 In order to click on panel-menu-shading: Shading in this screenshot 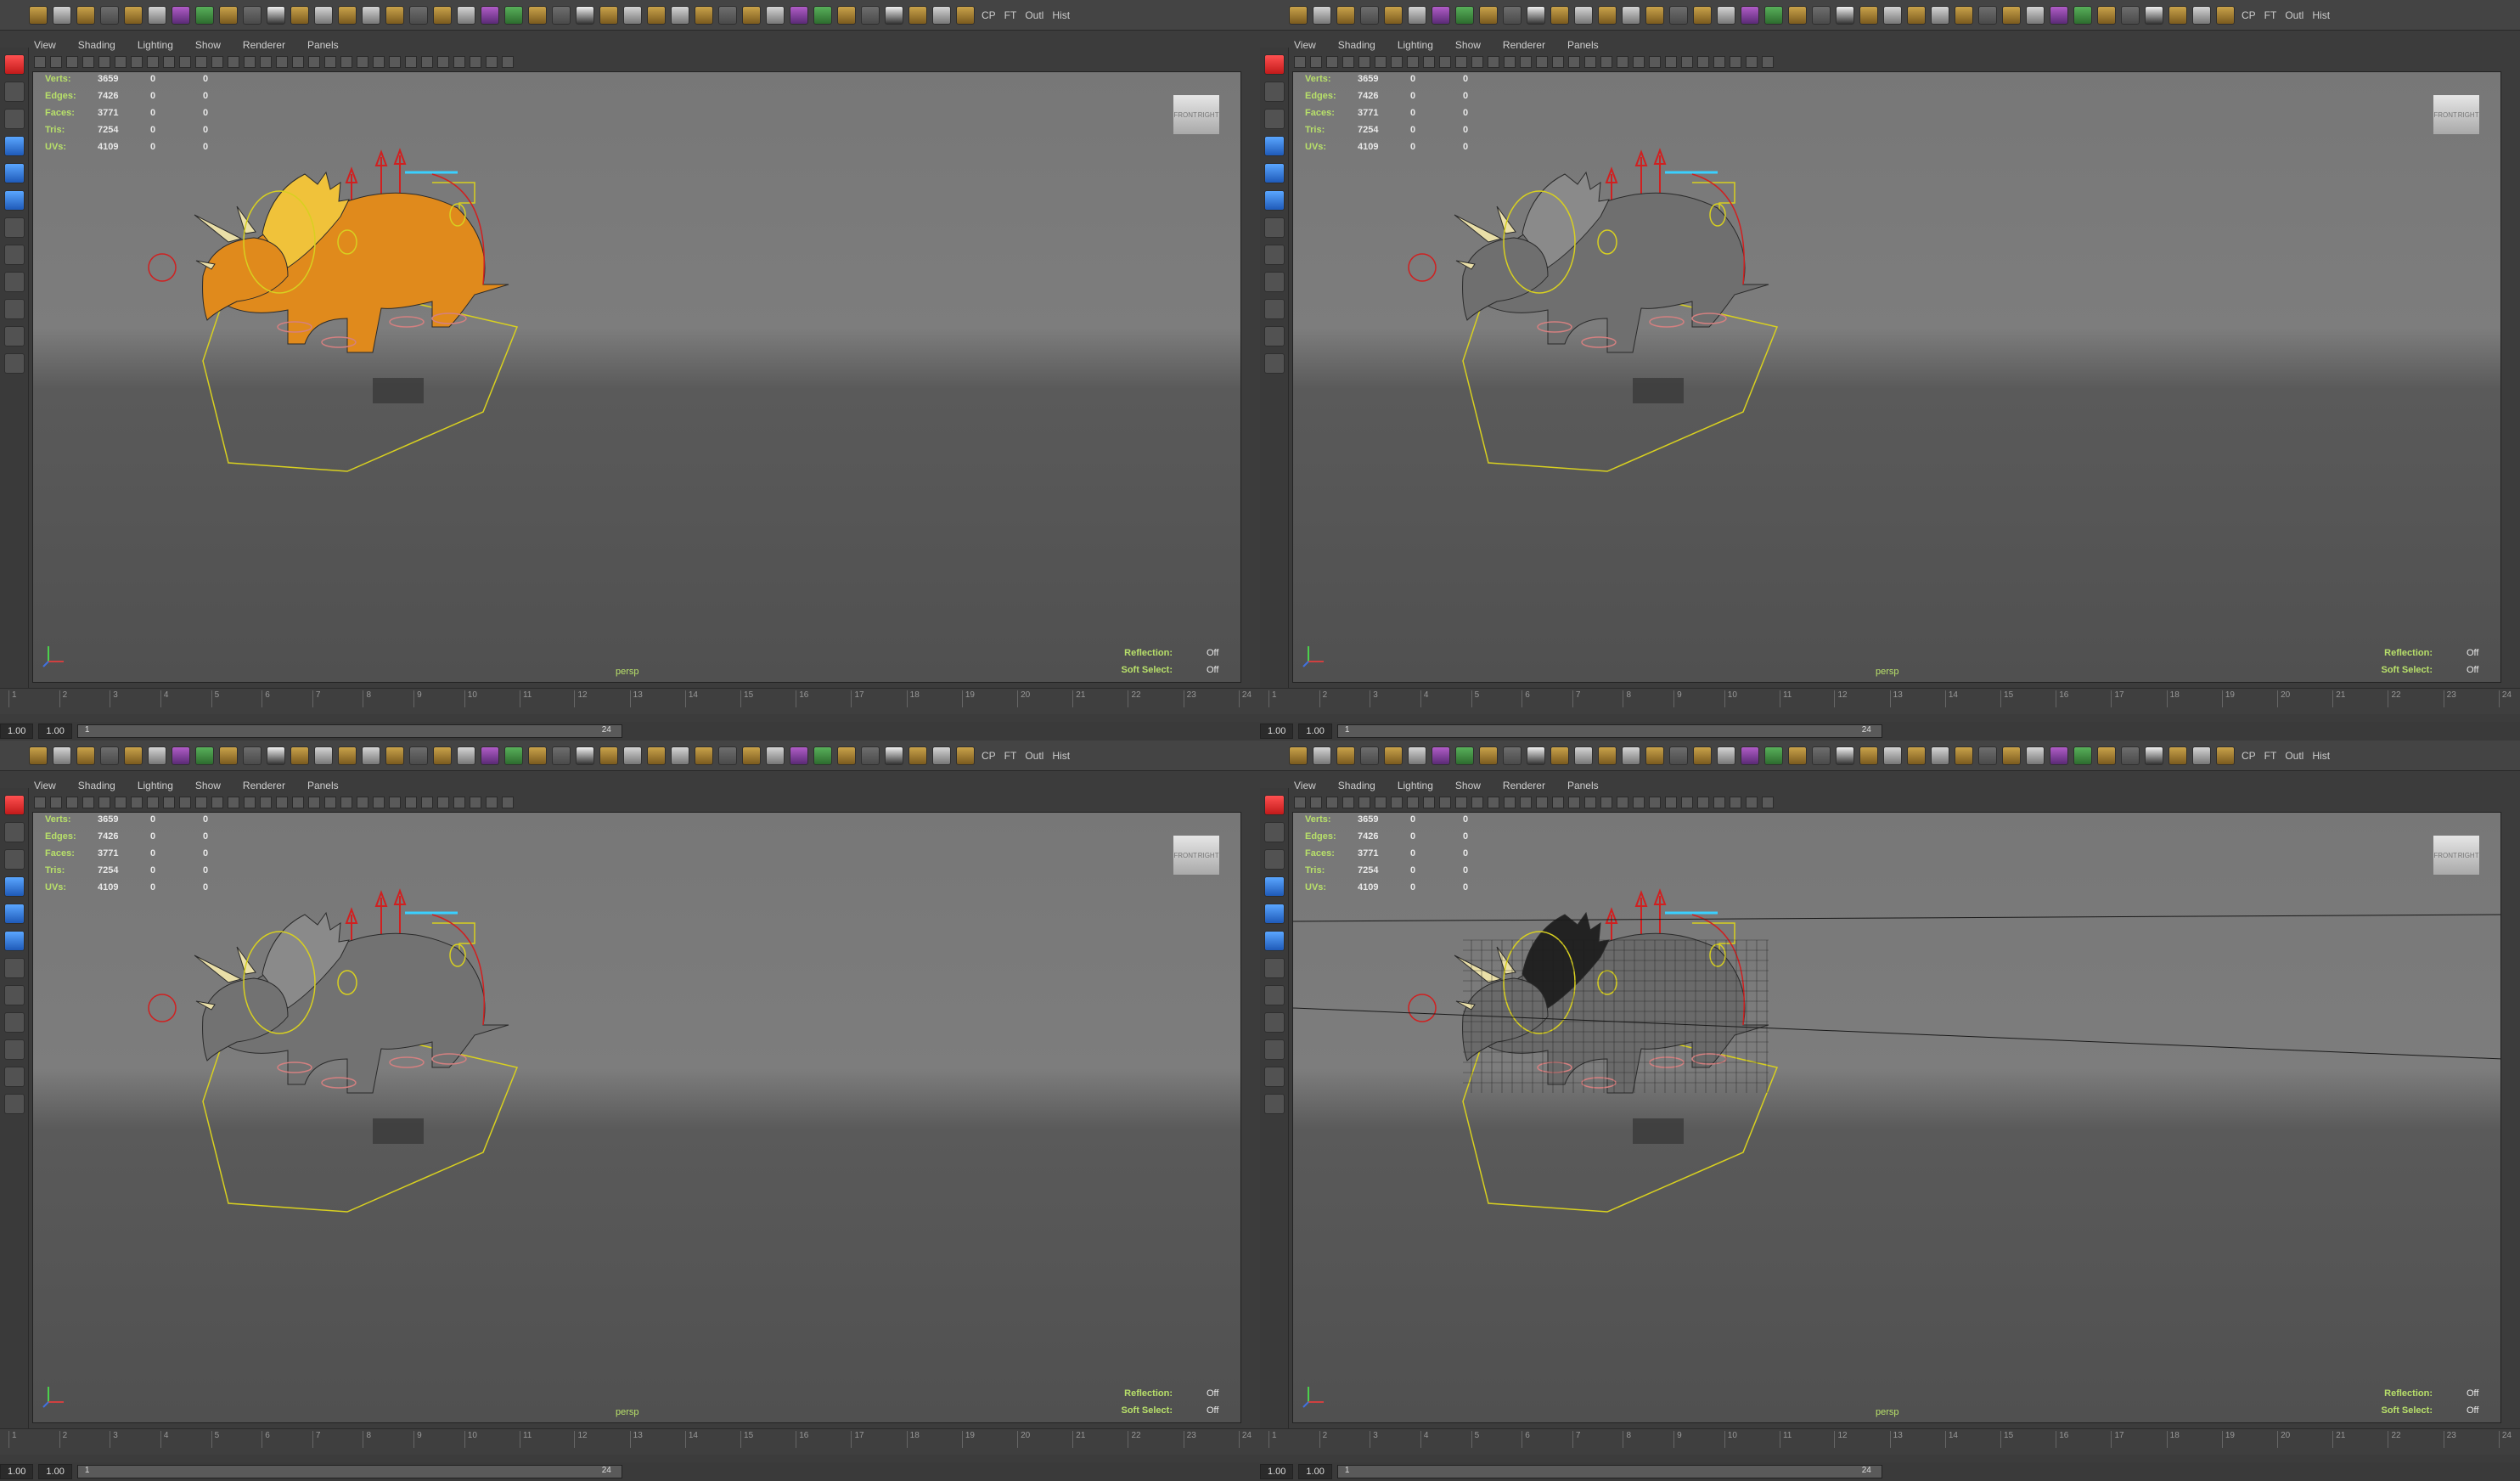, I will do `click(1356, 45)`.